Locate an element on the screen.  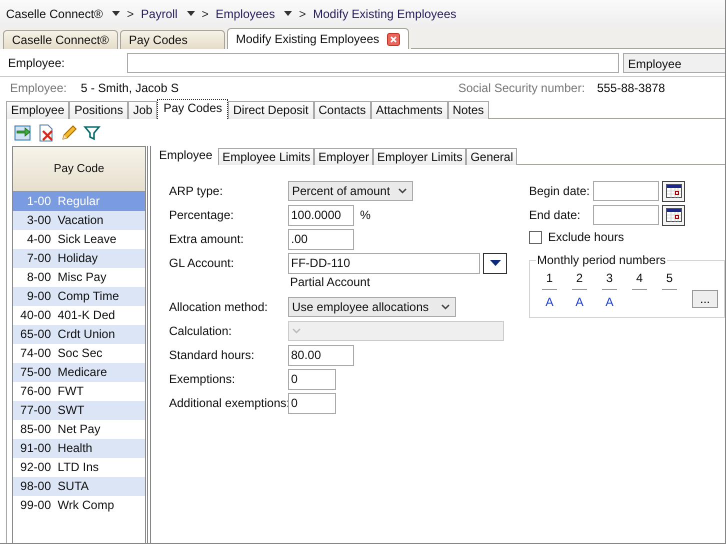
period-number: 3 is located at coordinates (609, 278).